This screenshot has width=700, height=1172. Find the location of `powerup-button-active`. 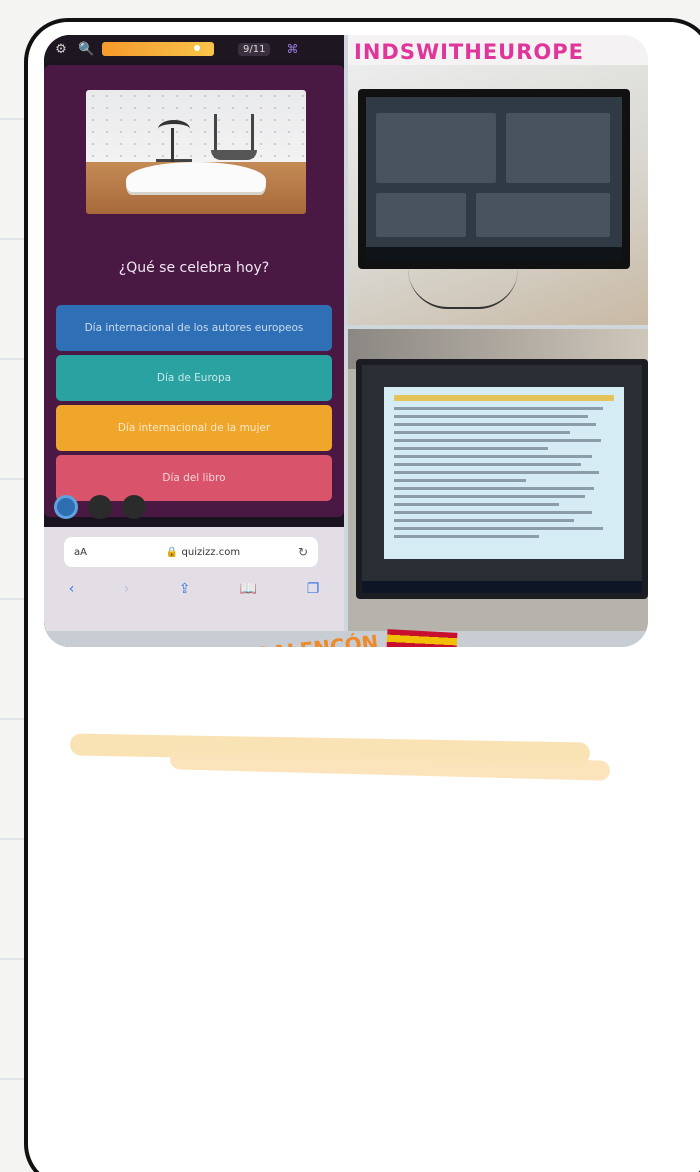

powerup-button-active is located at coordinates (66, 507).